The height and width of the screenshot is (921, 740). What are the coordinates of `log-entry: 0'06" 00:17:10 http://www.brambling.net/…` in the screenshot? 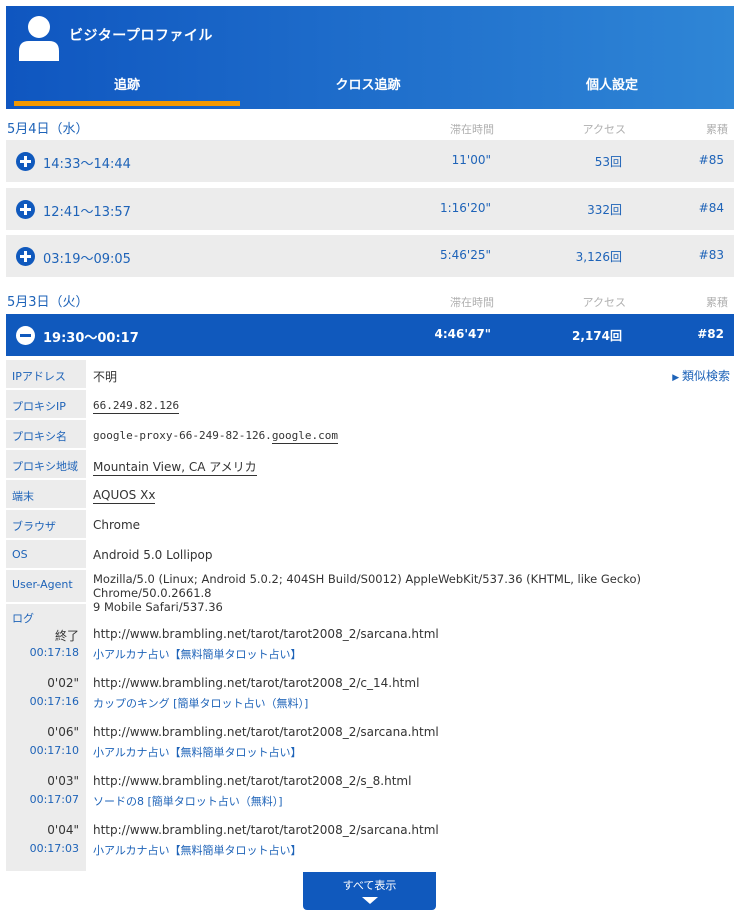 It's located at (370, 747).